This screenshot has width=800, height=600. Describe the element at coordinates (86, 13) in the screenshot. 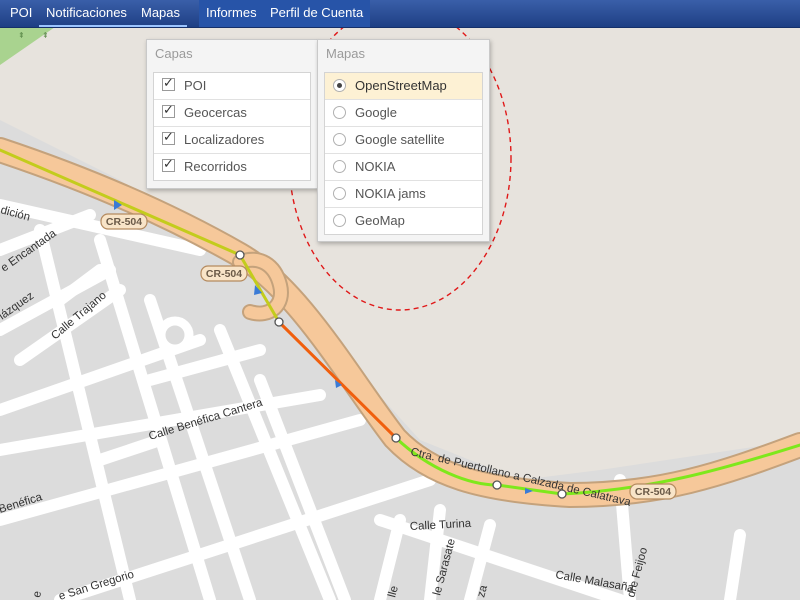

I see `tab-notificaciones: Notificaciones` at that location.